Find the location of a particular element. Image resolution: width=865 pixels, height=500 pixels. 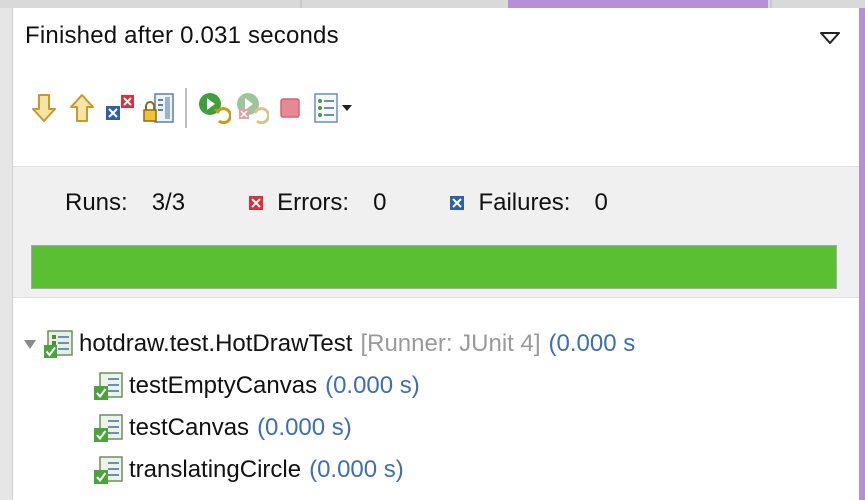

rerun-icon is located at coordinates (215, 109).